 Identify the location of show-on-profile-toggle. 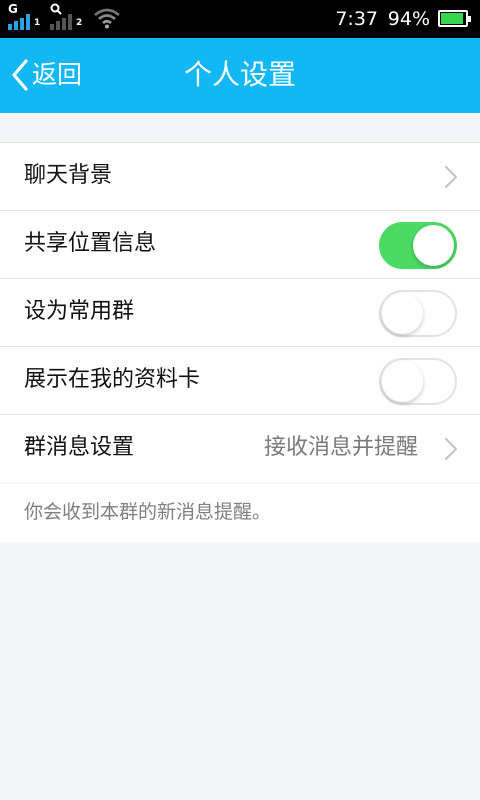
(418, 381).